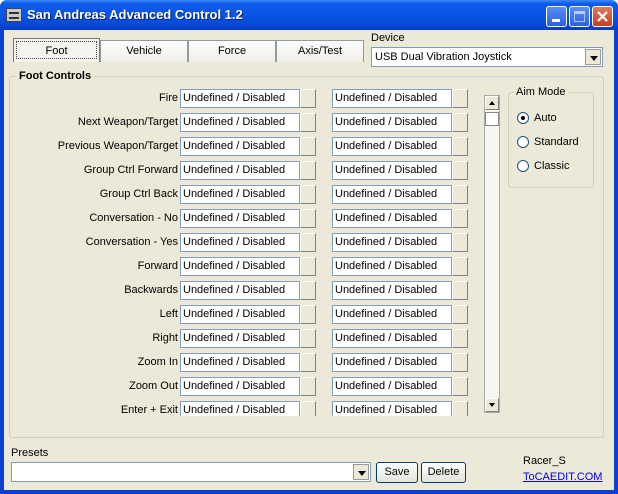 The width and height of the screenshot is (618, 494). What do you see at coordinates (443, 472) in the screenshot?
I see `delete-button: Delete` at bounding box center [443, 472].